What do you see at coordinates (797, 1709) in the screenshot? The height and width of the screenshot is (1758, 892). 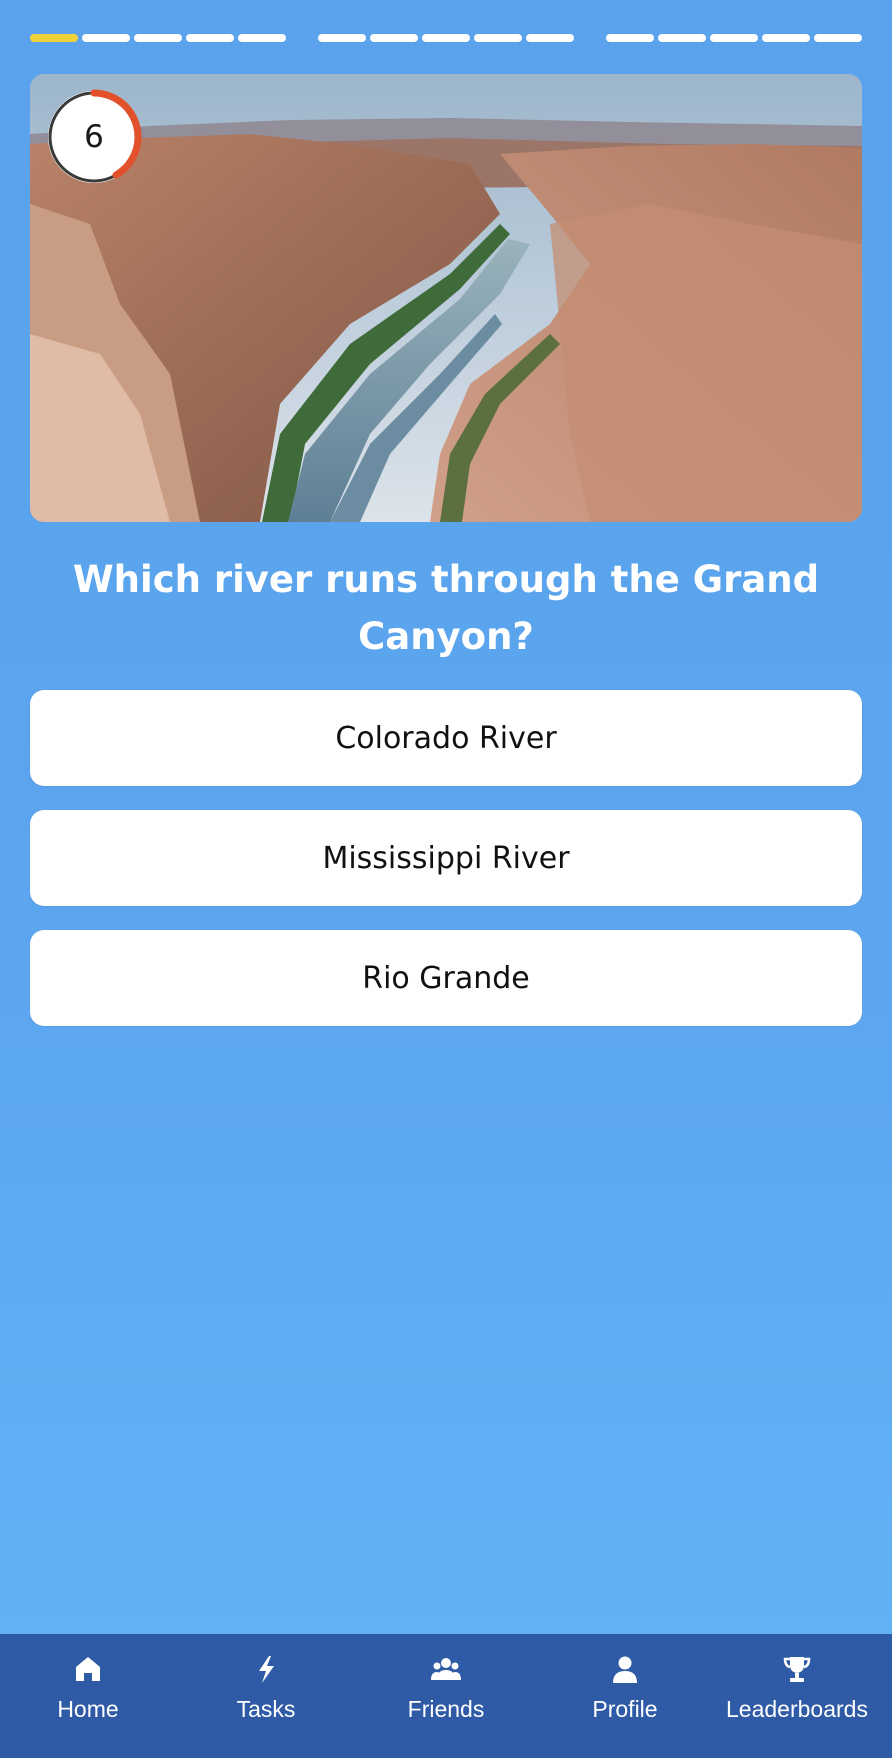 I see `nav-label-leaderboards: Leaderboards` at bounding box center [797, 1709].